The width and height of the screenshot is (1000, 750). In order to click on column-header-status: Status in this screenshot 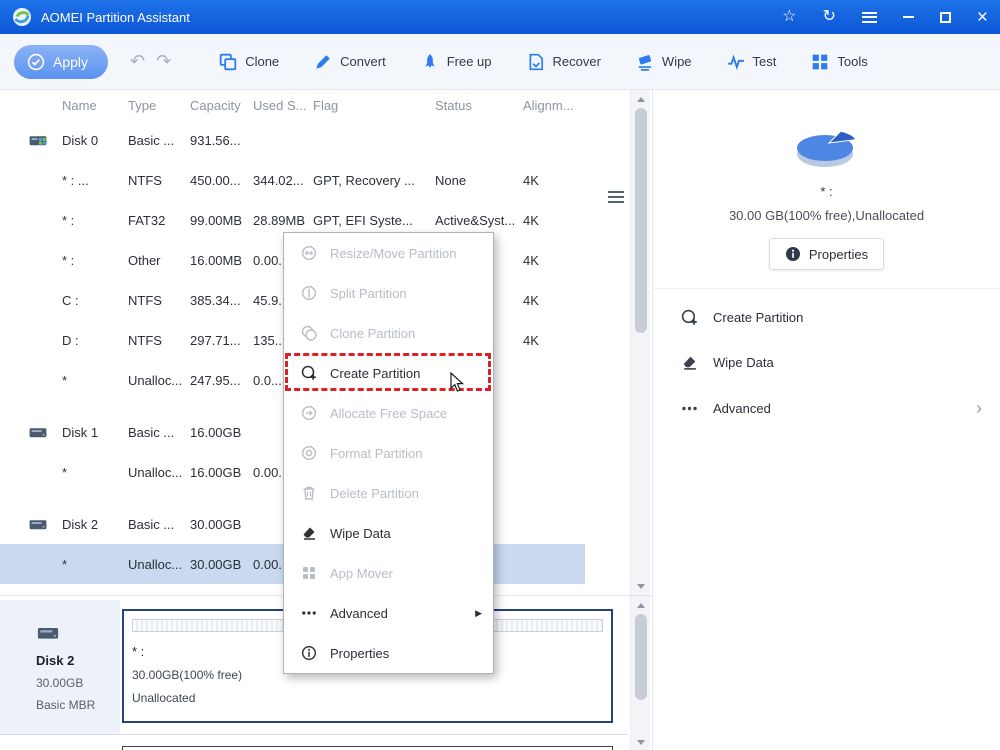, I will do `click(479, 105)`.